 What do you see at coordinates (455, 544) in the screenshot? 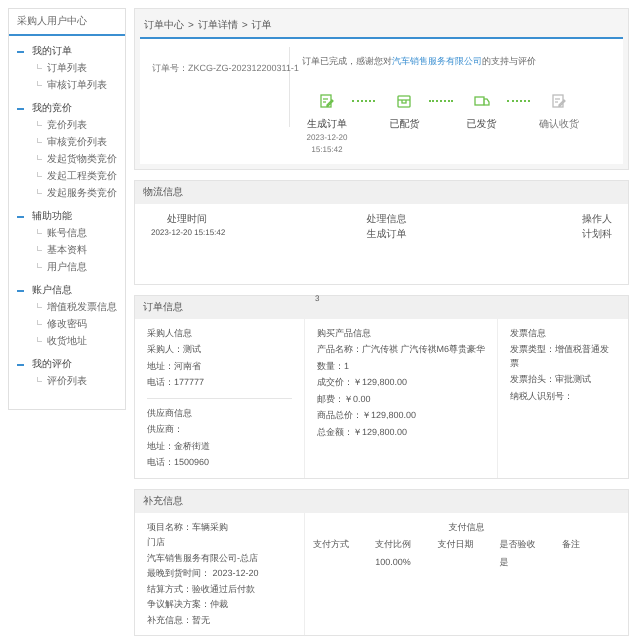
I see `column-header: 支付日期` at bounding box center [455, 544].